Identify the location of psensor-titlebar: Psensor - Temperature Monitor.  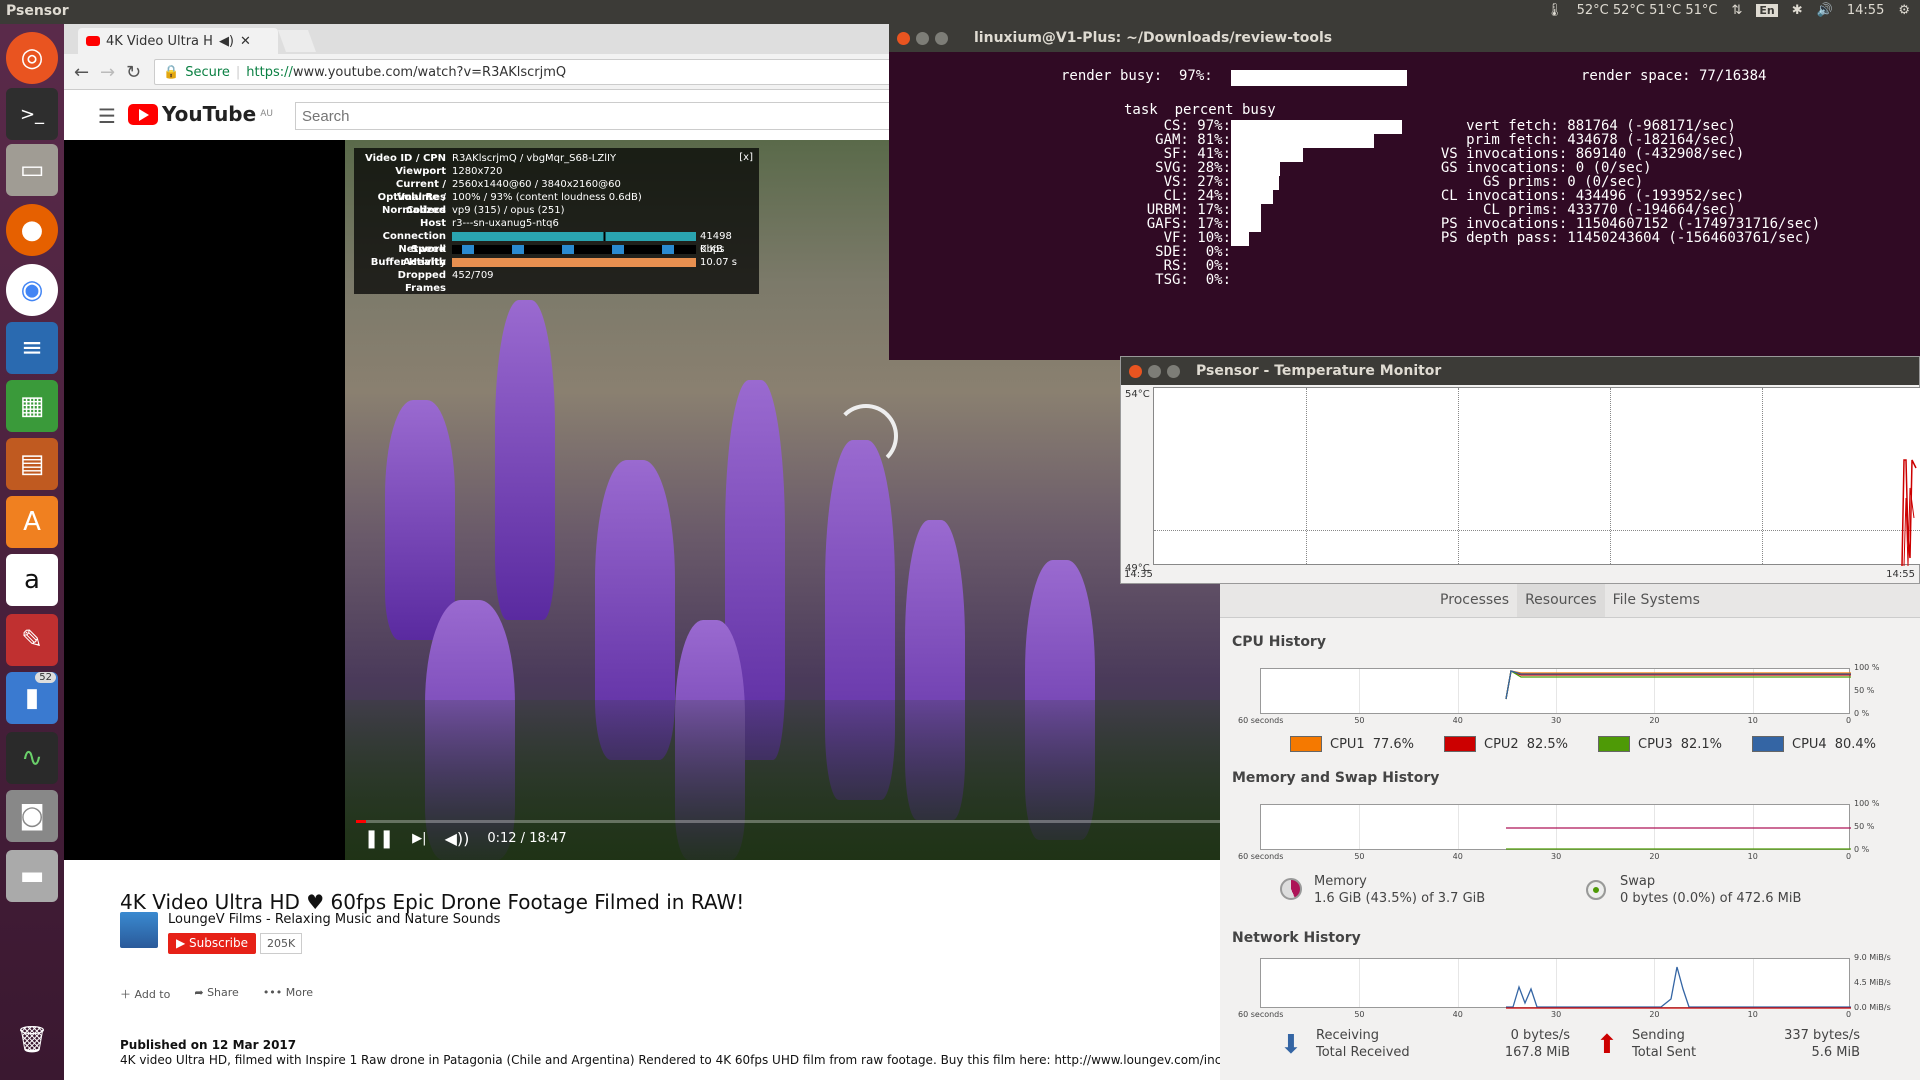
(1520, 371).